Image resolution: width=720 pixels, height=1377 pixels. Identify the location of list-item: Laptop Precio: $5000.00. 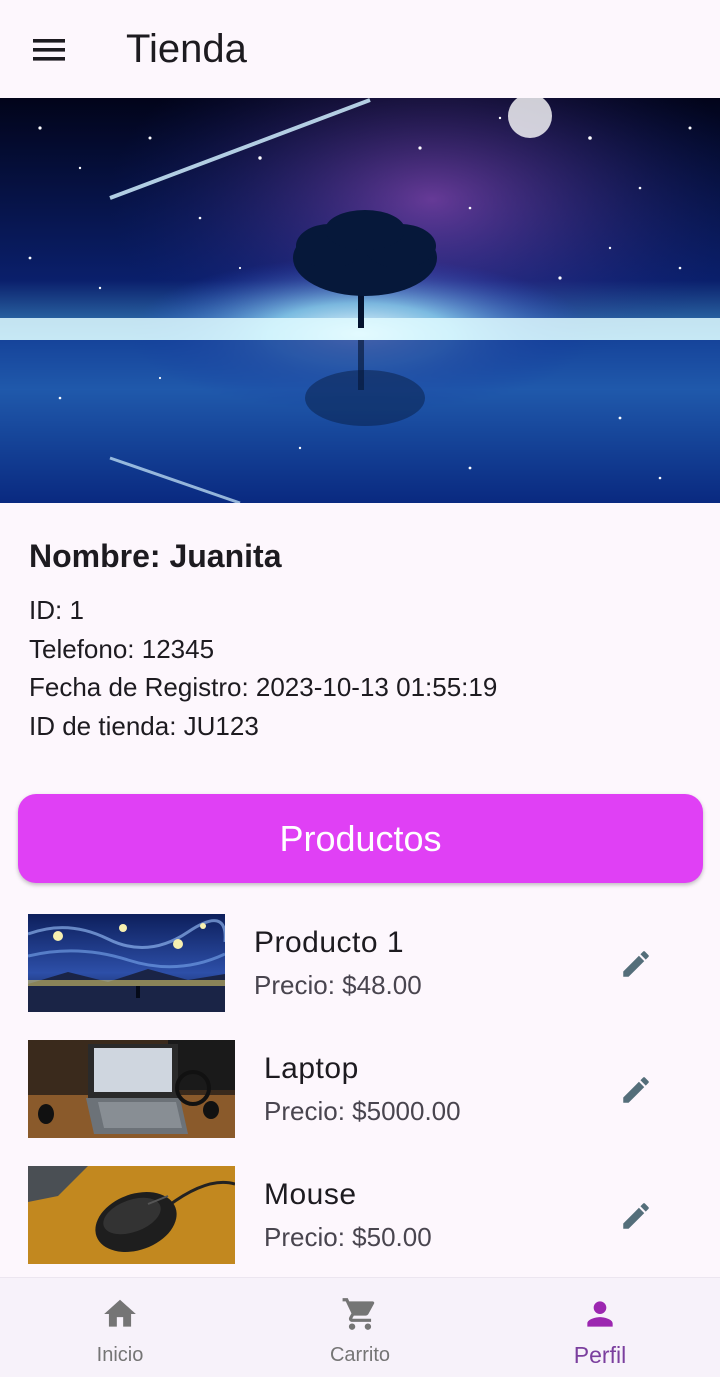
(360, 1103).